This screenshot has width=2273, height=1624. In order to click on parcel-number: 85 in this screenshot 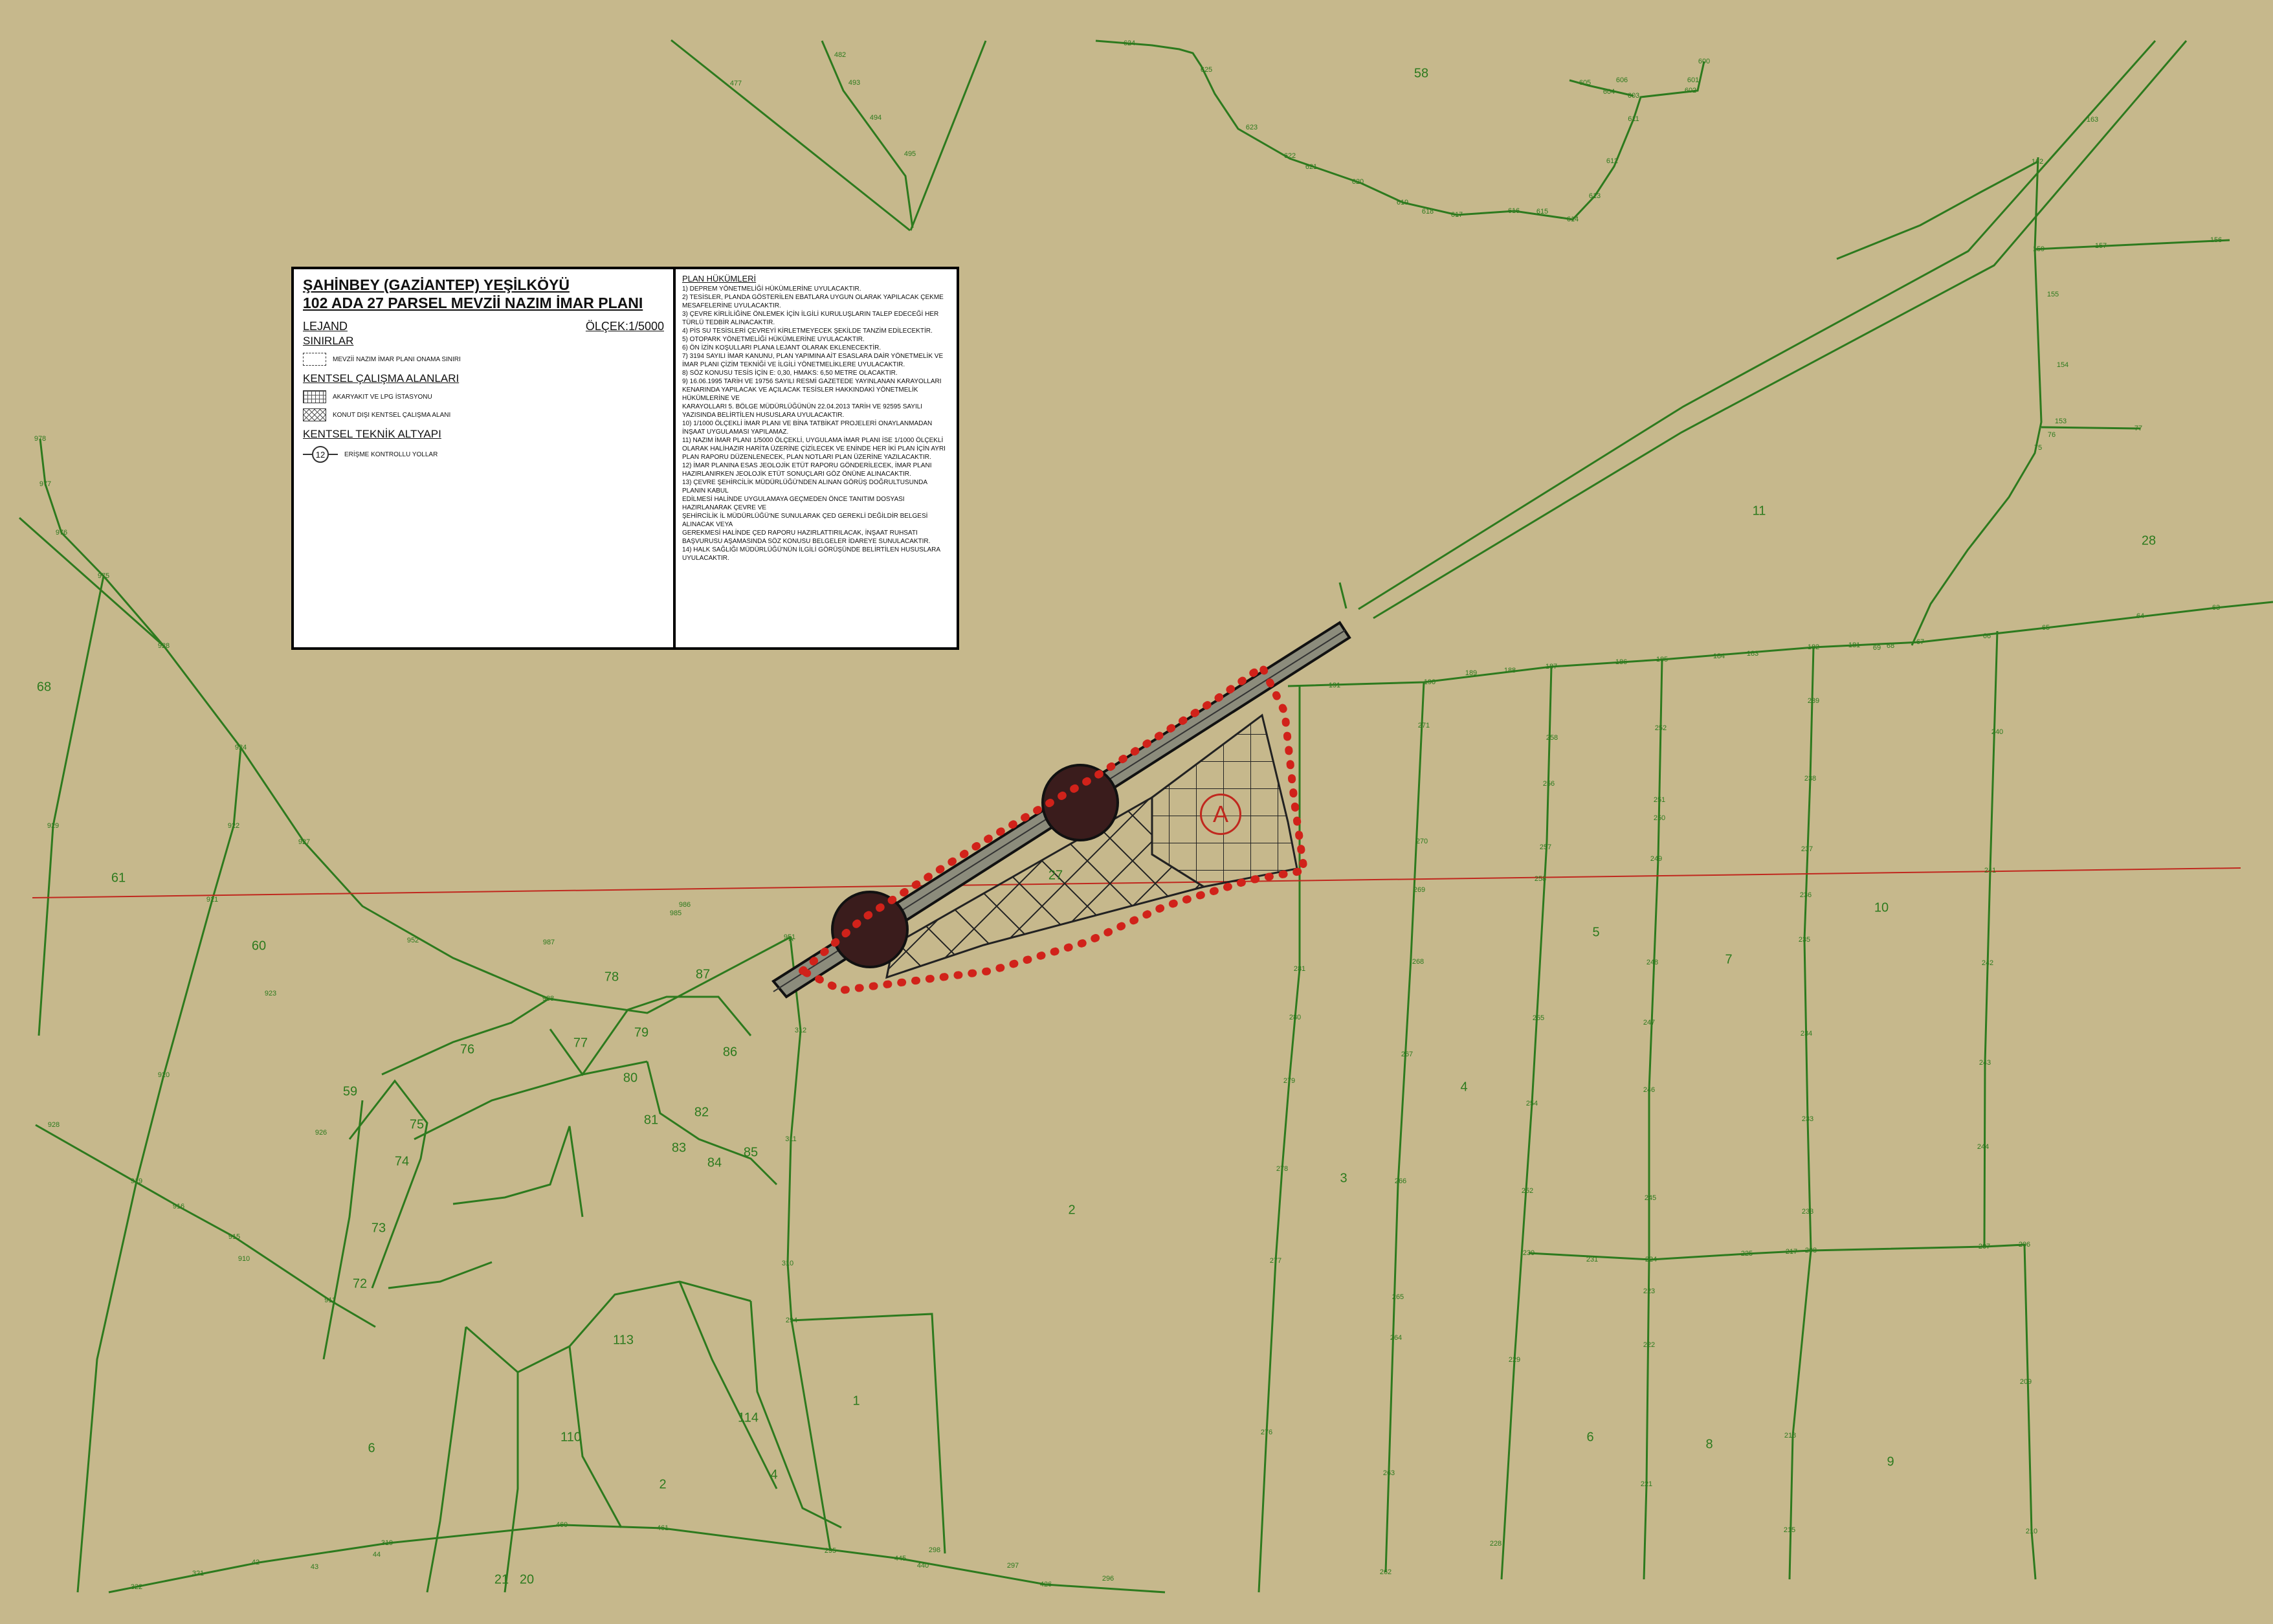, I will do `click(751, 1153)`.